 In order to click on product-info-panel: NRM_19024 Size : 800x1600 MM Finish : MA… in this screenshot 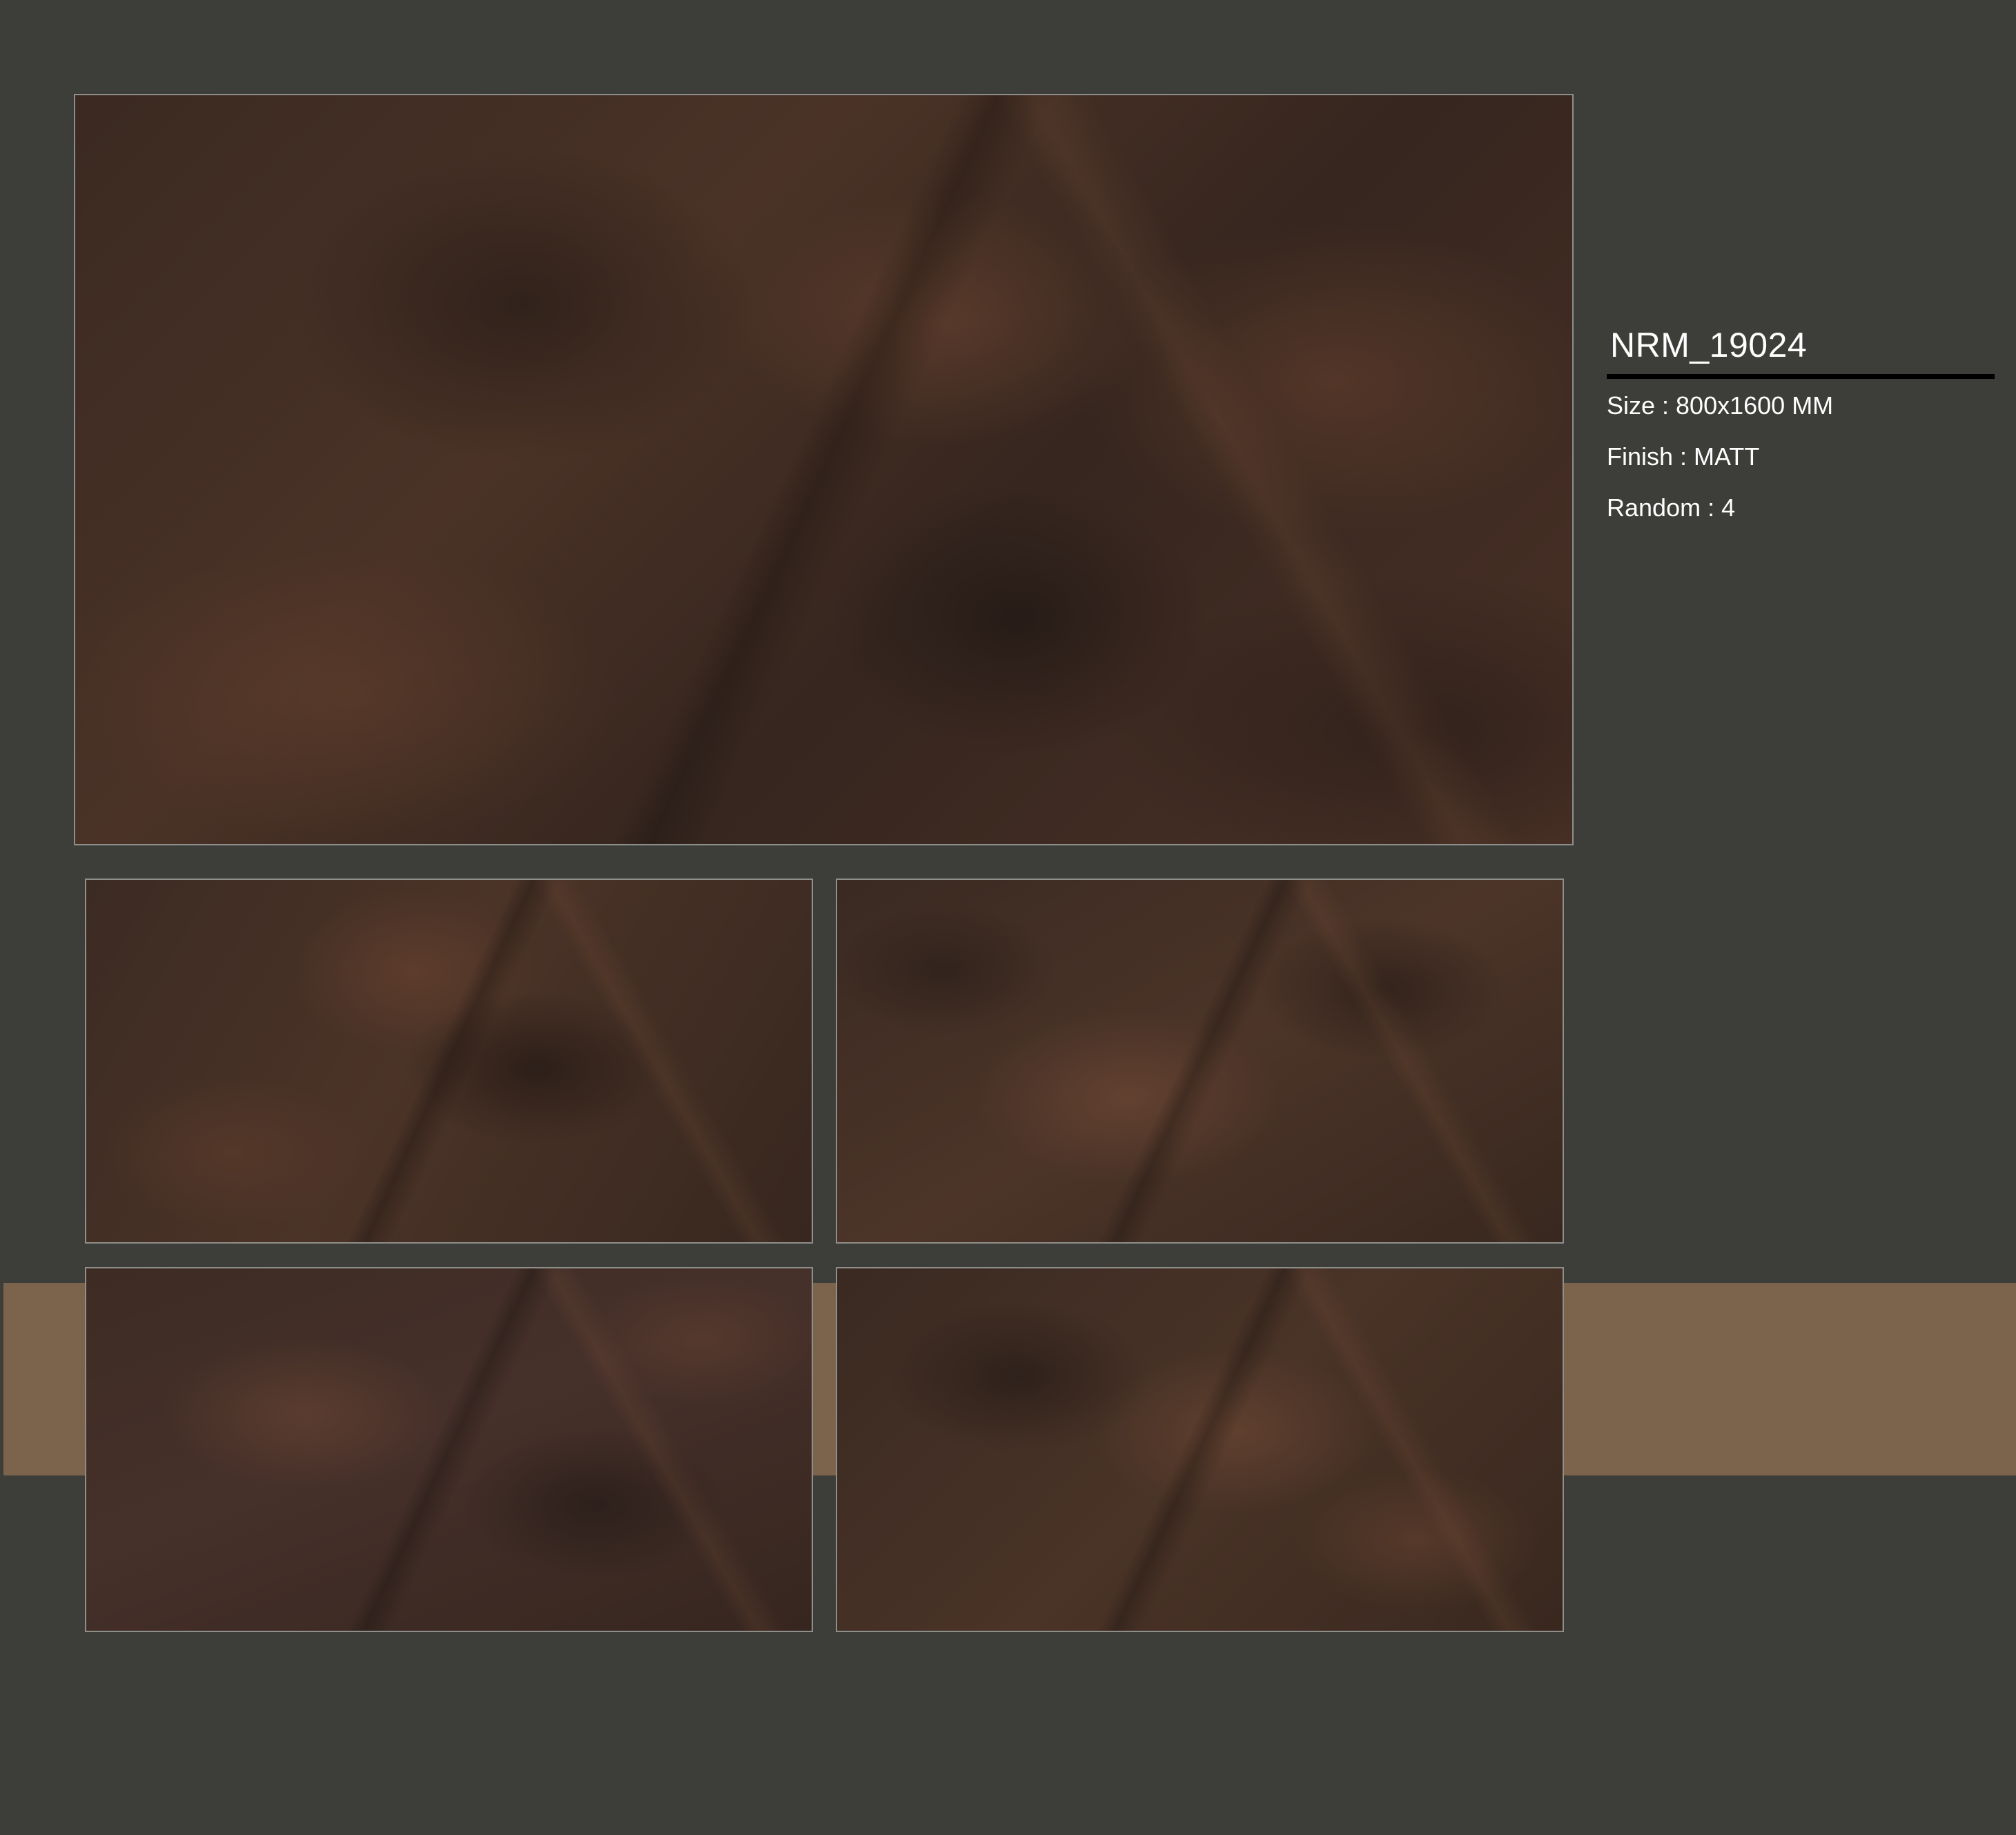, I will do `click(1801, 434)`.